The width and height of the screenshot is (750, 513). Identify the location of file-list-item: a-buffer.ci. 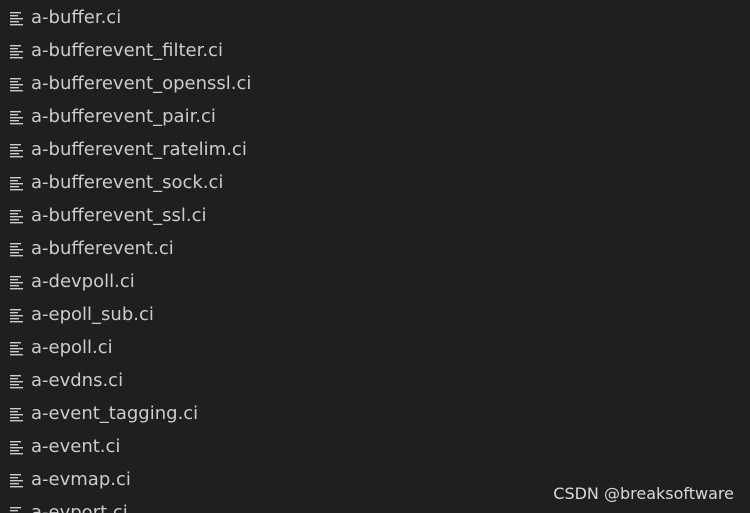
(375, 17).